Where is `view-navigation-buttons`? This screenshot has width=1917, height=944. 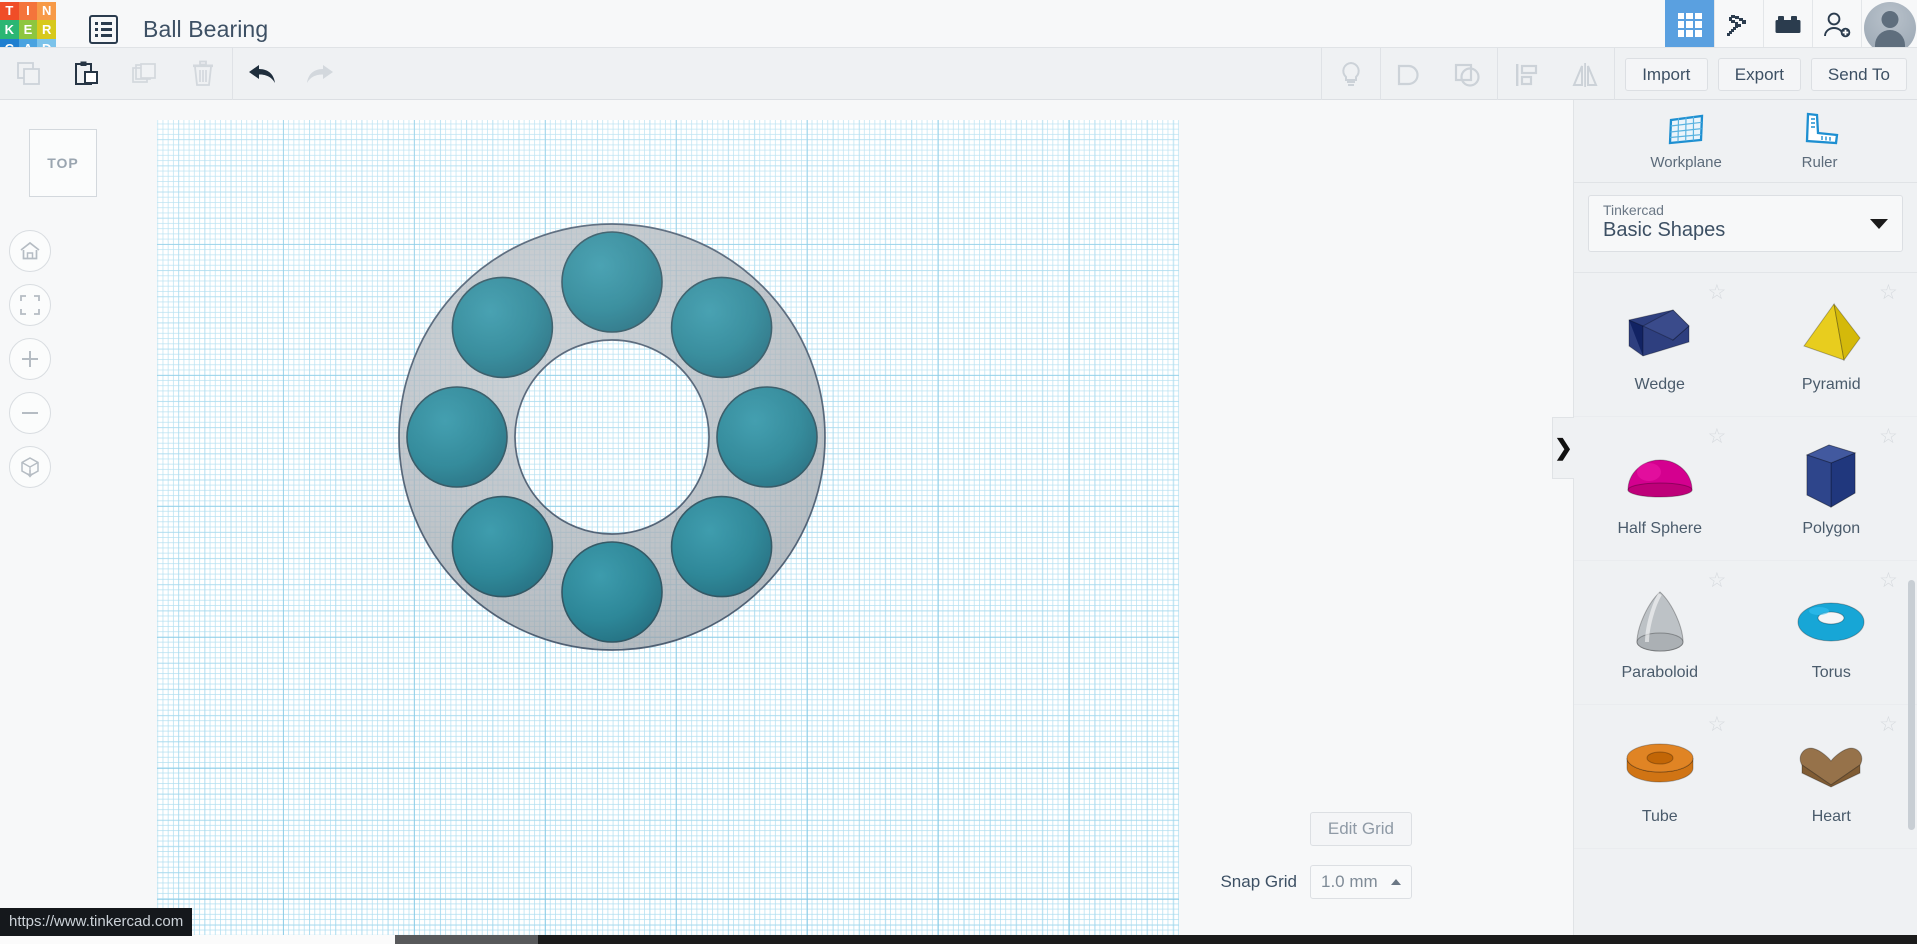 view-navigation-buttons is located at coordinates (30, 359).